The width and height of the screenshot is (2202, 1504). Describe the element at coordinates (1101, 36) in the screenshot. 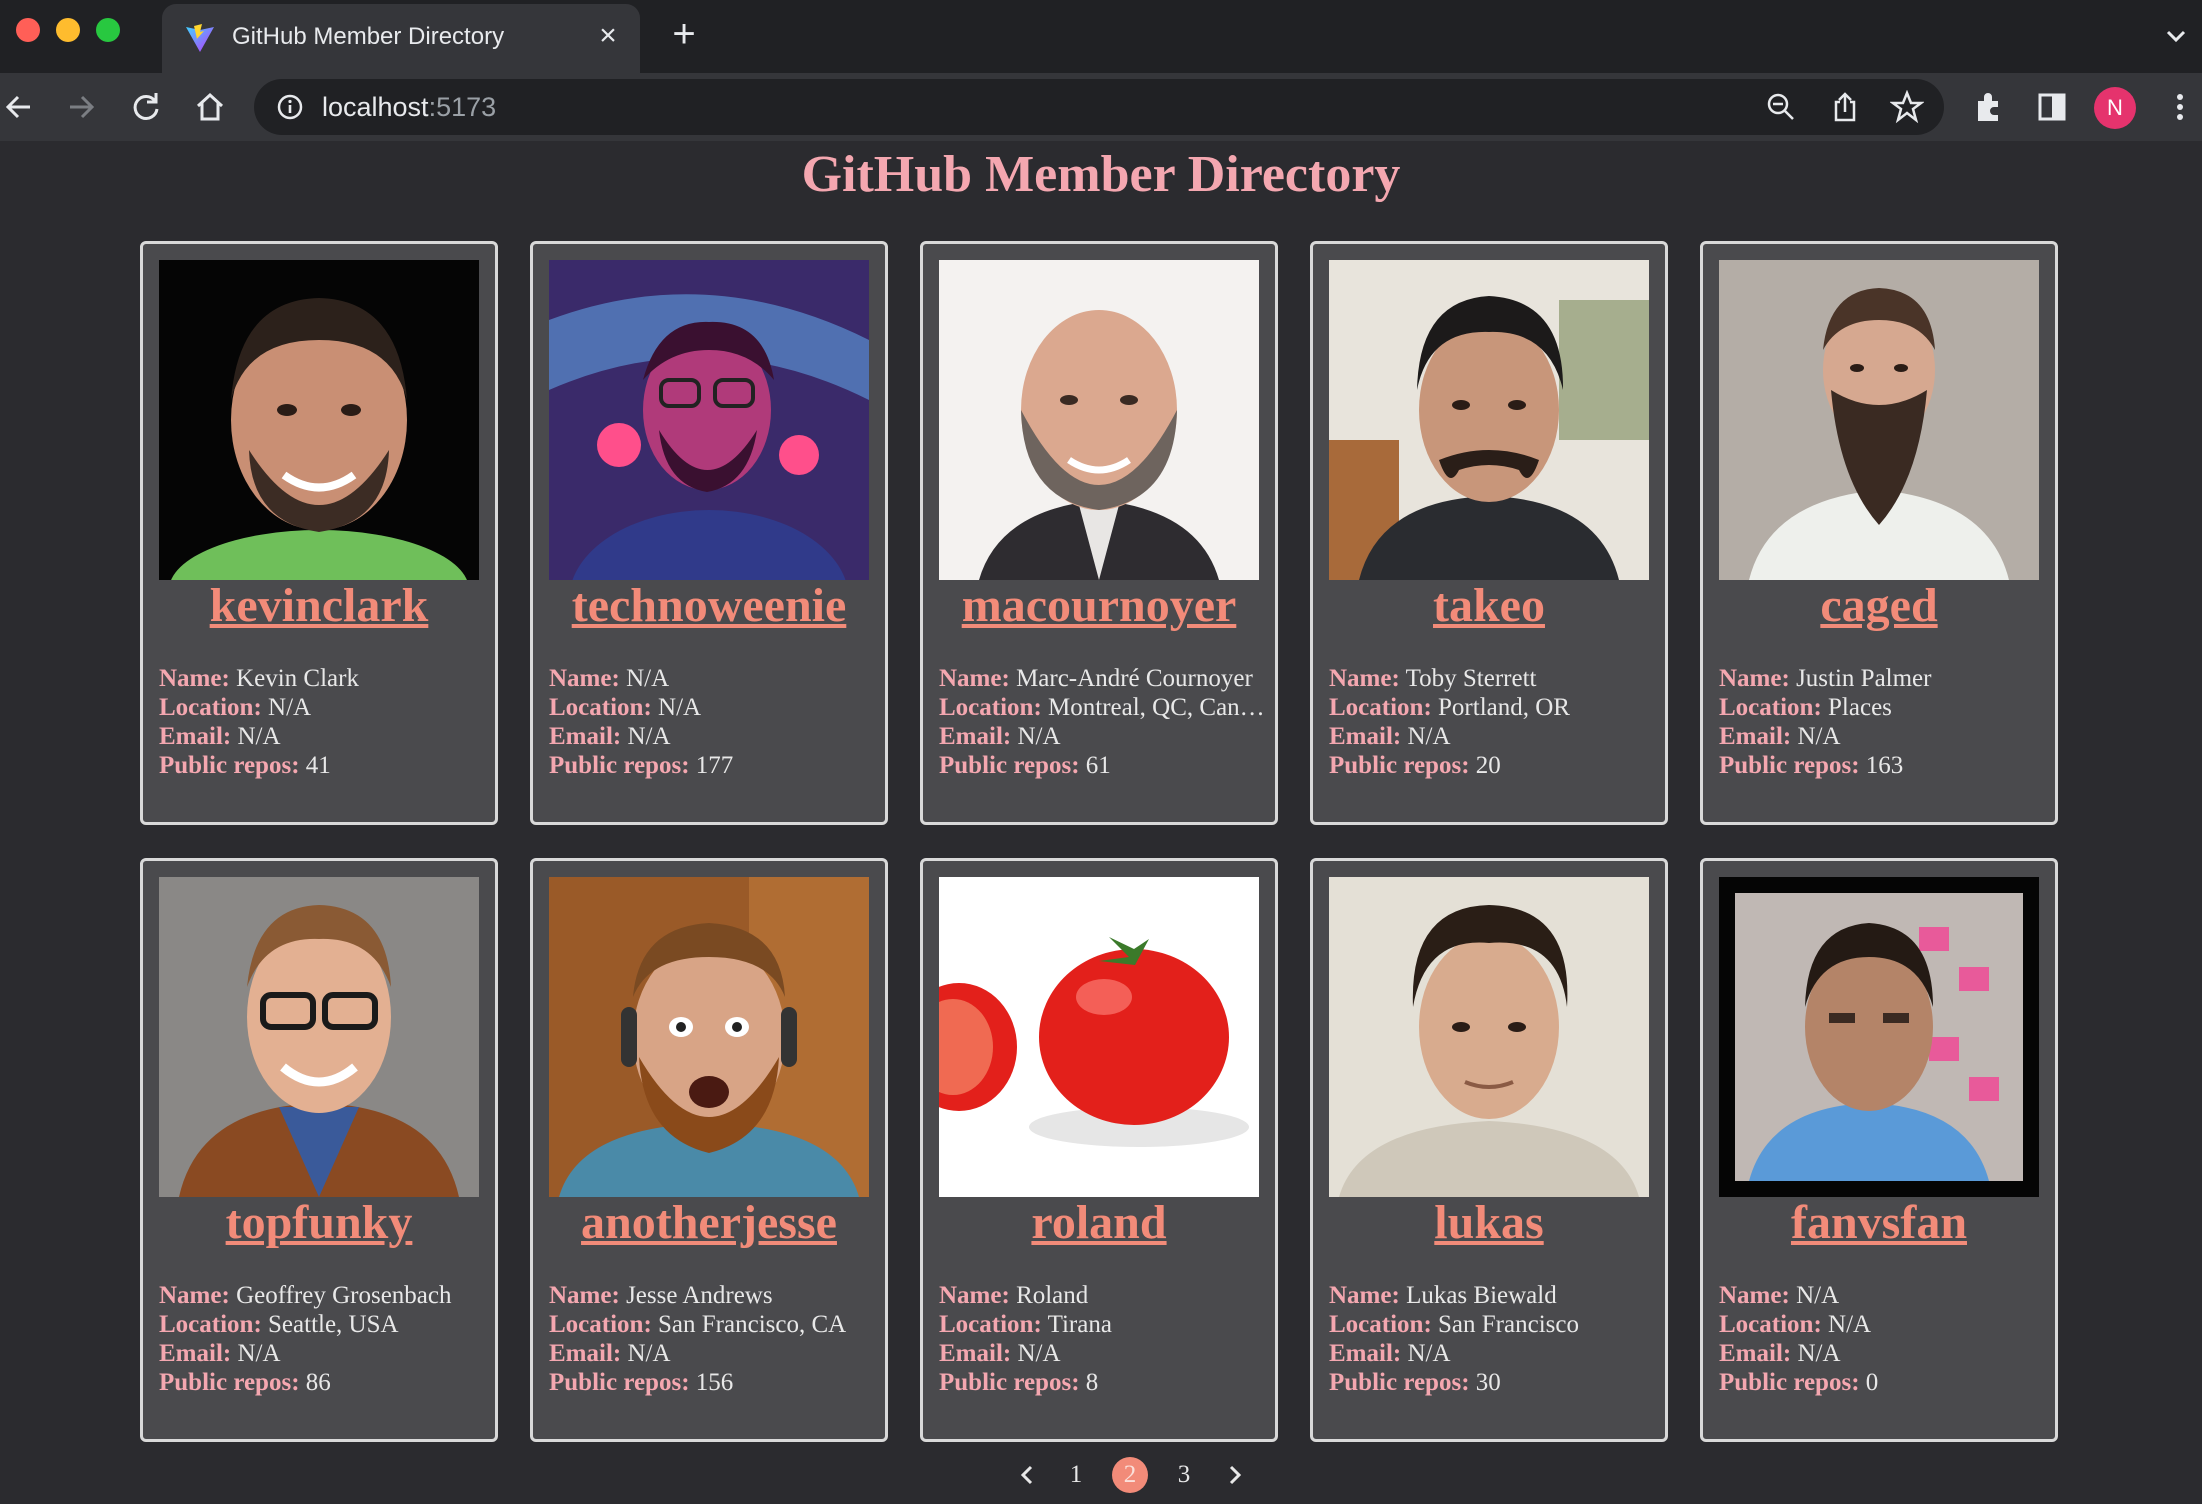

I see `tab-bar: GitHub Member Directory × +` at that location.